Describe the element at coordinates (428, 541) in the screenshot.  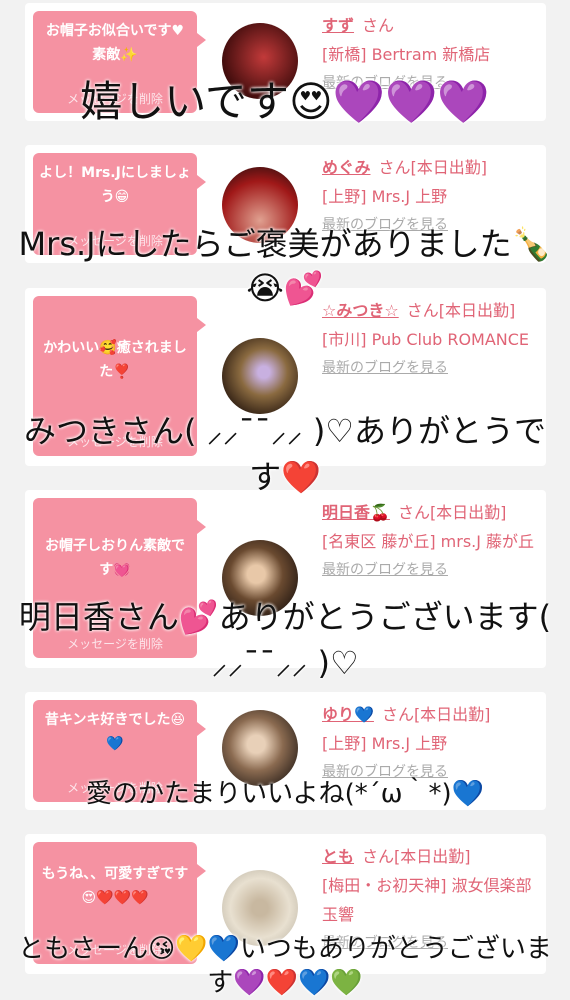
I see `shop-detail: [名東区 藤が丘] mrs.J 藤が丘` at that location.